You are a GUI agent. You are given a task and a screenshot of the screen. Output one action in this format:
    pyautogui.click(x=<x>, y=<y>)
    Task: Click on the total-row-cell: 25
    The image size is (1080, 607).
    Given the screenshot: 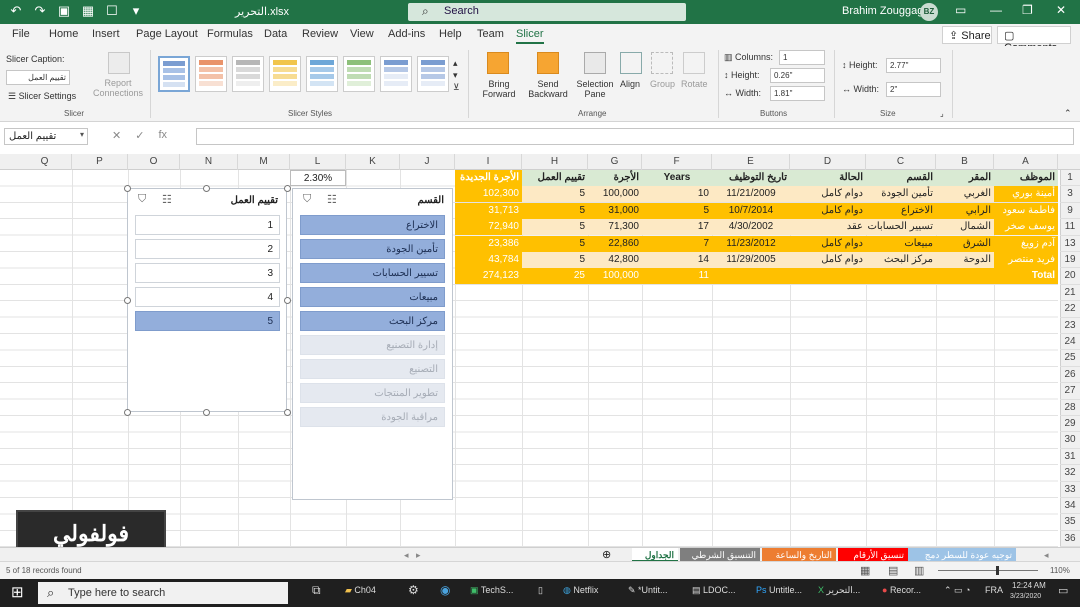 What is the action you would take?
    pyautogui.click(x=555, y=276)
    